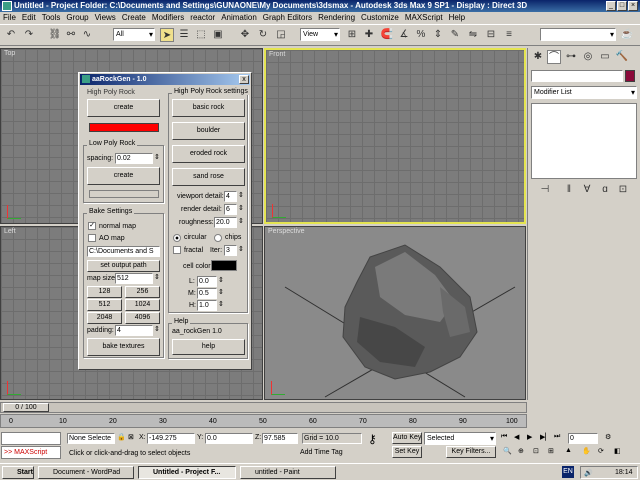 This screenshot has width=640, height=480. Describe the element at coordinates (142, 318) in the screenshot. I see `size-4096-button: 4096` at that location.